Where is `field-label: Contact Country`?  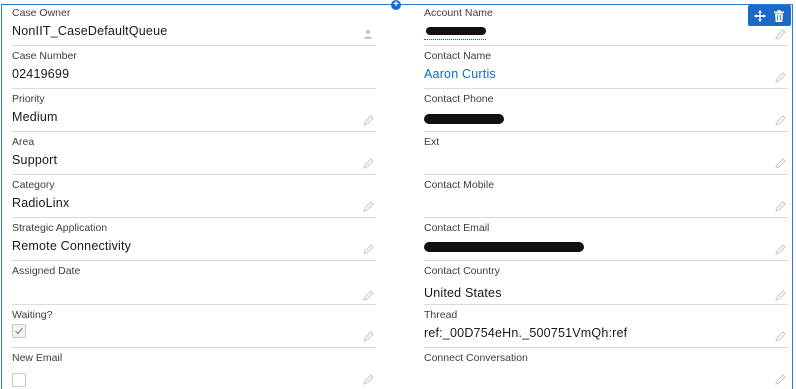 field-label: Contact Country is located at coordinates (462, 271).